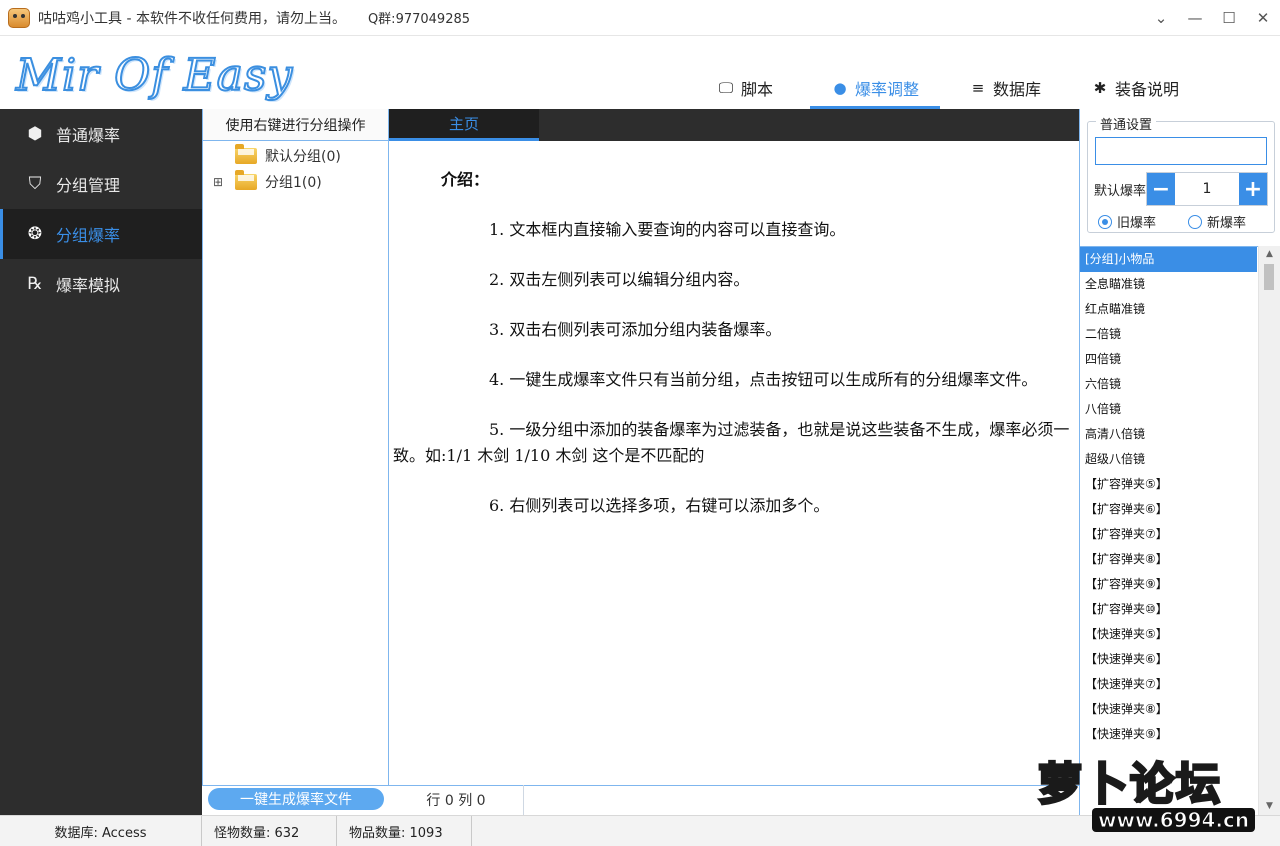  Describe the element at coordinates (1168, 409) in the screenshot. I see `list-item: 八倍镜` at that location.